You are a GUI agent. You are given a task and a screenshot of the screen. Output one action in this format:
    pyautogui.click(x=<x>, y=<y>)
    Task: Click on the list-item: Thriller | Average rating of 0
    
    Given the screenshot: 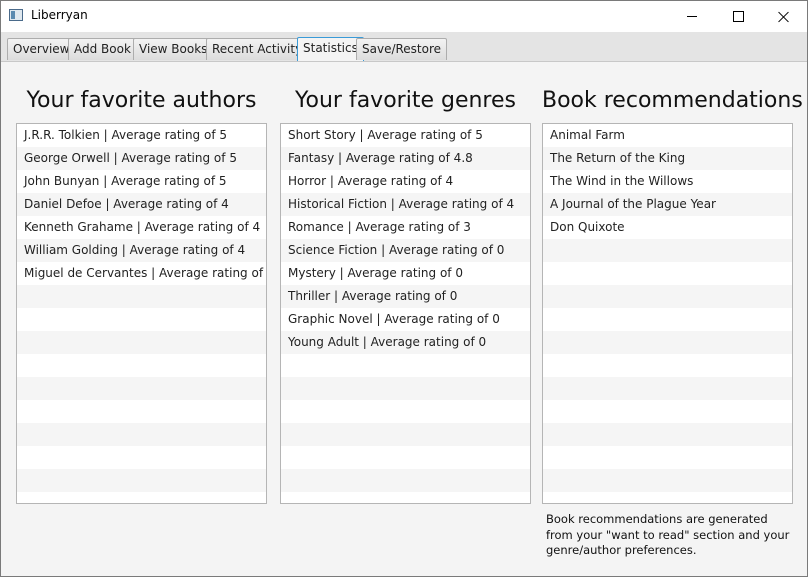 What is the action you would take?
    pyautogui.click(x=405, y=296)
    